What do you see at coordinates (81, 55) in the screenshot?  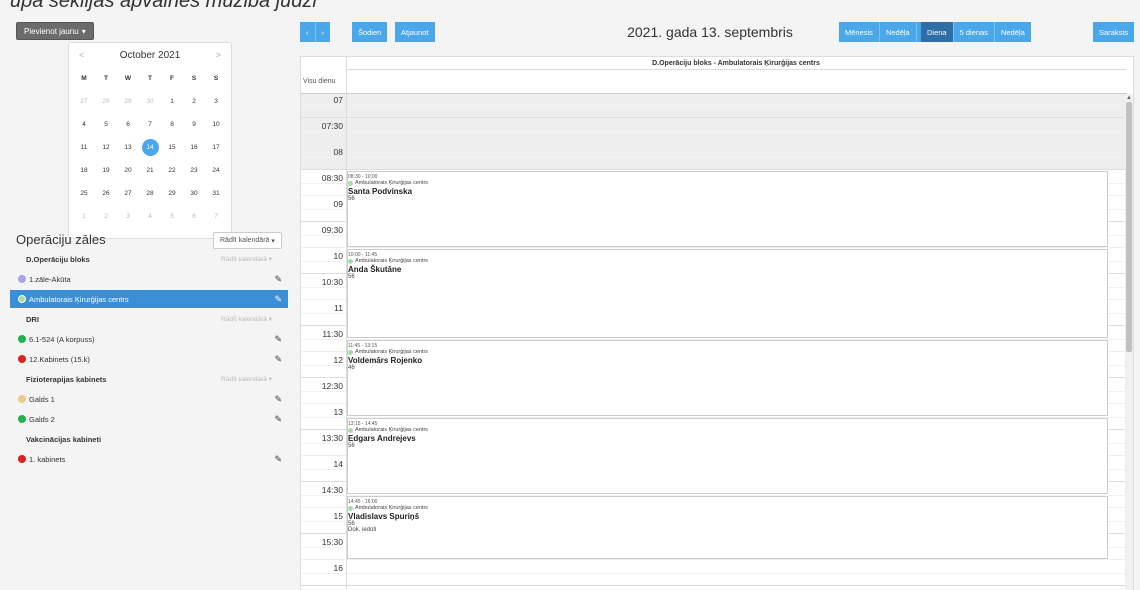 I see `prev-month-button: <` at bounding box center [81, 55].